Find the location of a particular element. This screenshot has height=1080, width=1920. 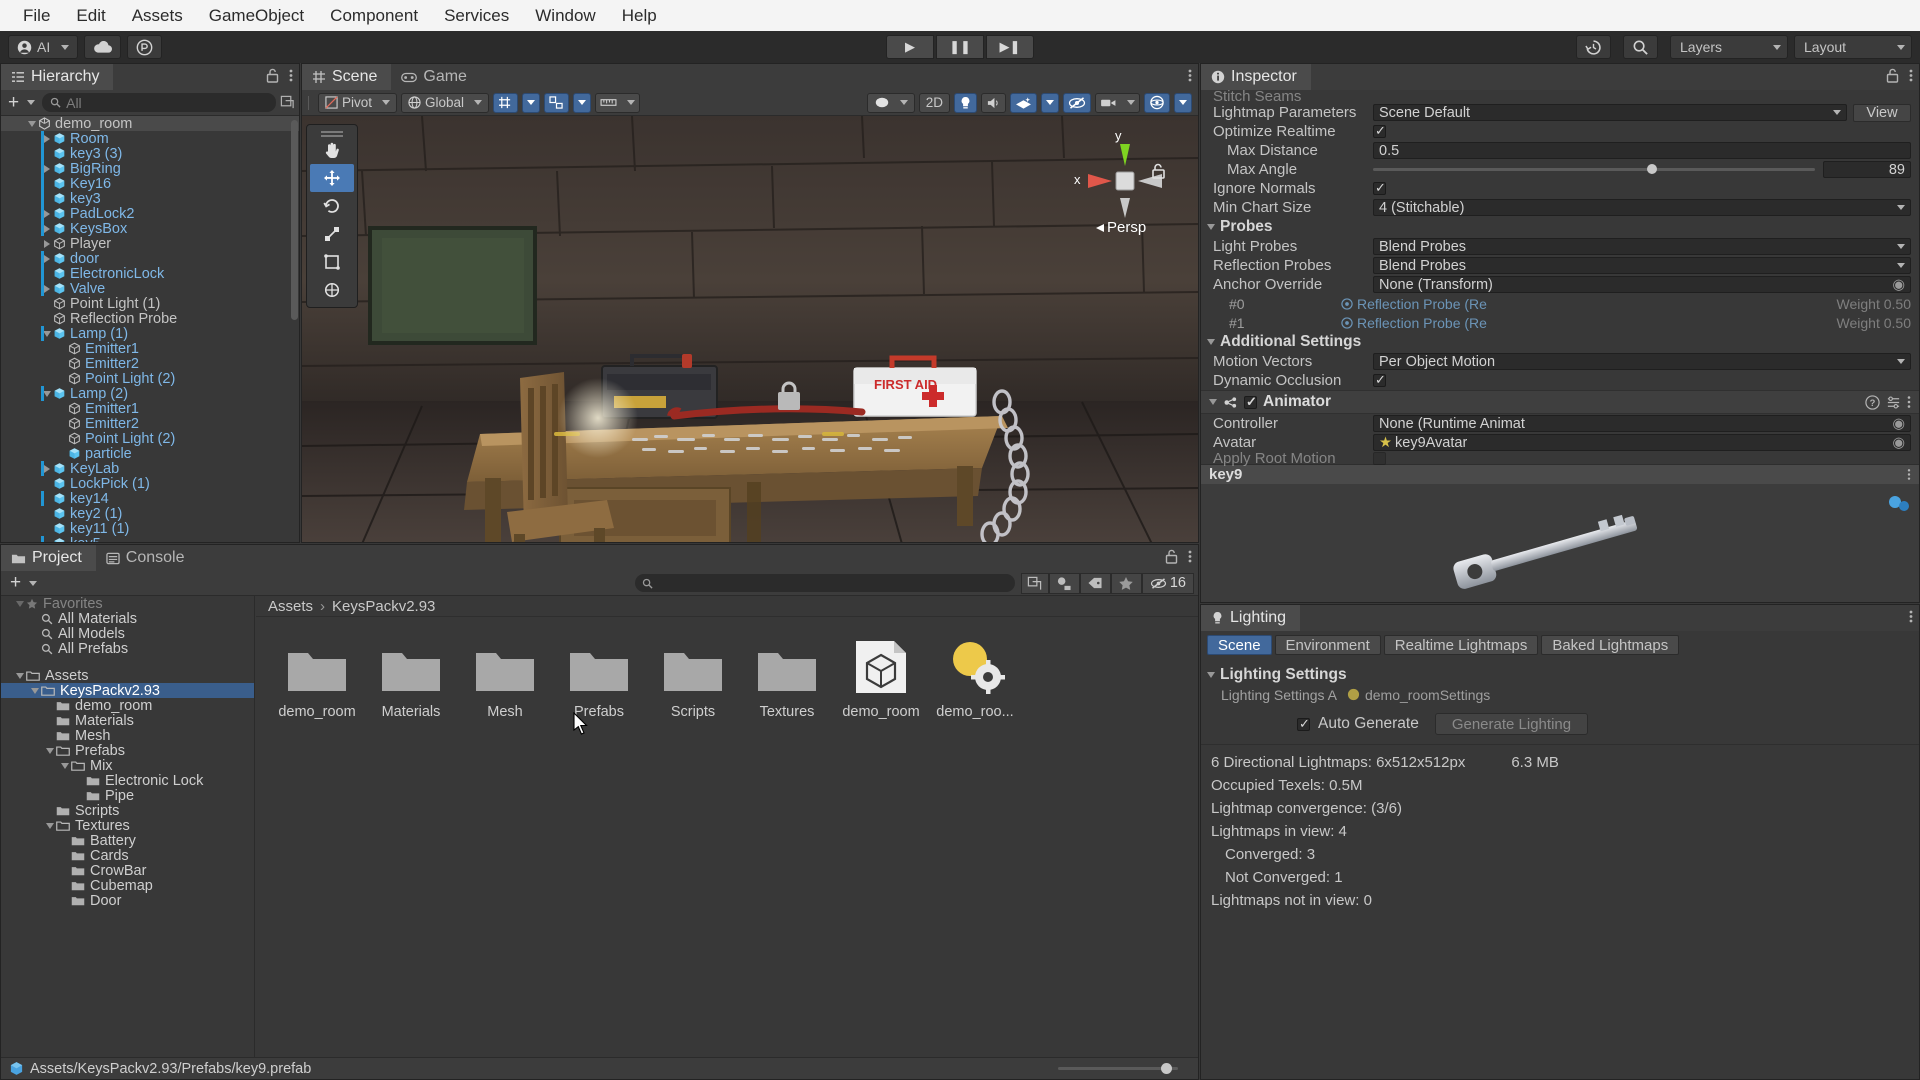

hierarchy-item: key11 (1) is located at coordinates (150, 529).